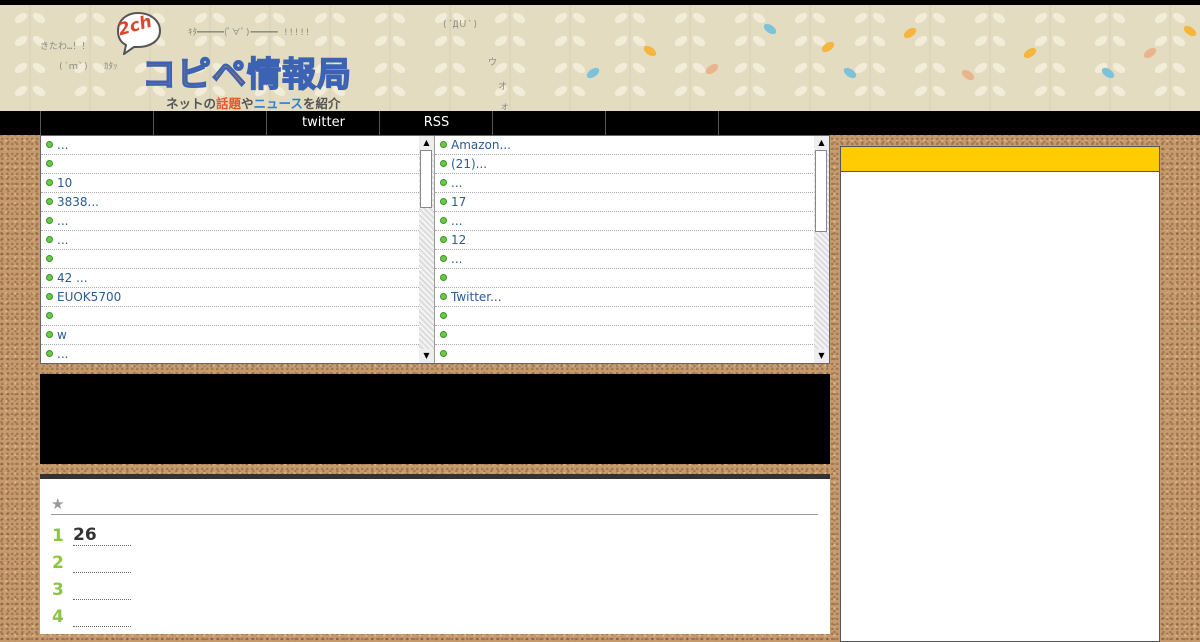 This screenshot has height=642, width=1200. What do you see at coordinates (230, 297) in the screenshot?
I see `list-item: EUOK5700` at bounding box center [230, 297].